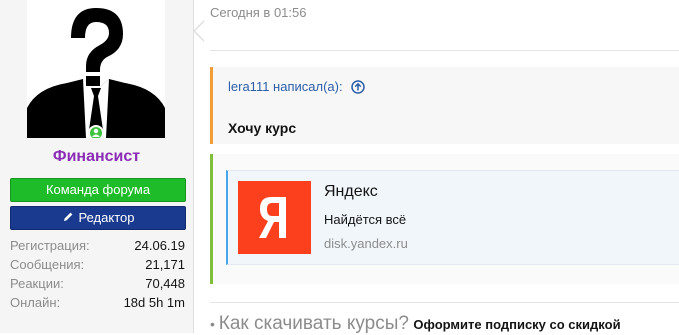 This screenshot has width=679, height=335. I want to click on username: Финансист, so click(96, 157).